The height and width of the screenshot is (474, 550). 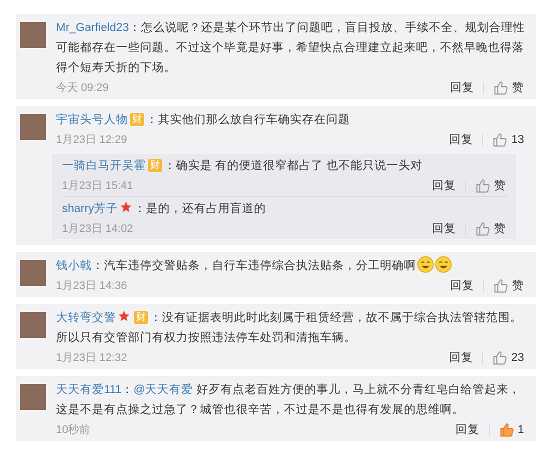 I want to click on like-button: 1, so click(x=511, y=429).